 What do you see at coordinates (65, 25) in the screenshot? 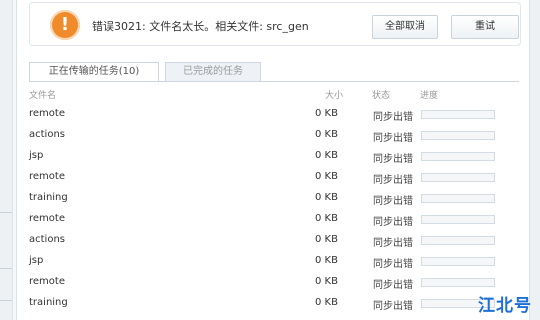
I see `exclamation-icon: !` at bounding box center [65, 25].